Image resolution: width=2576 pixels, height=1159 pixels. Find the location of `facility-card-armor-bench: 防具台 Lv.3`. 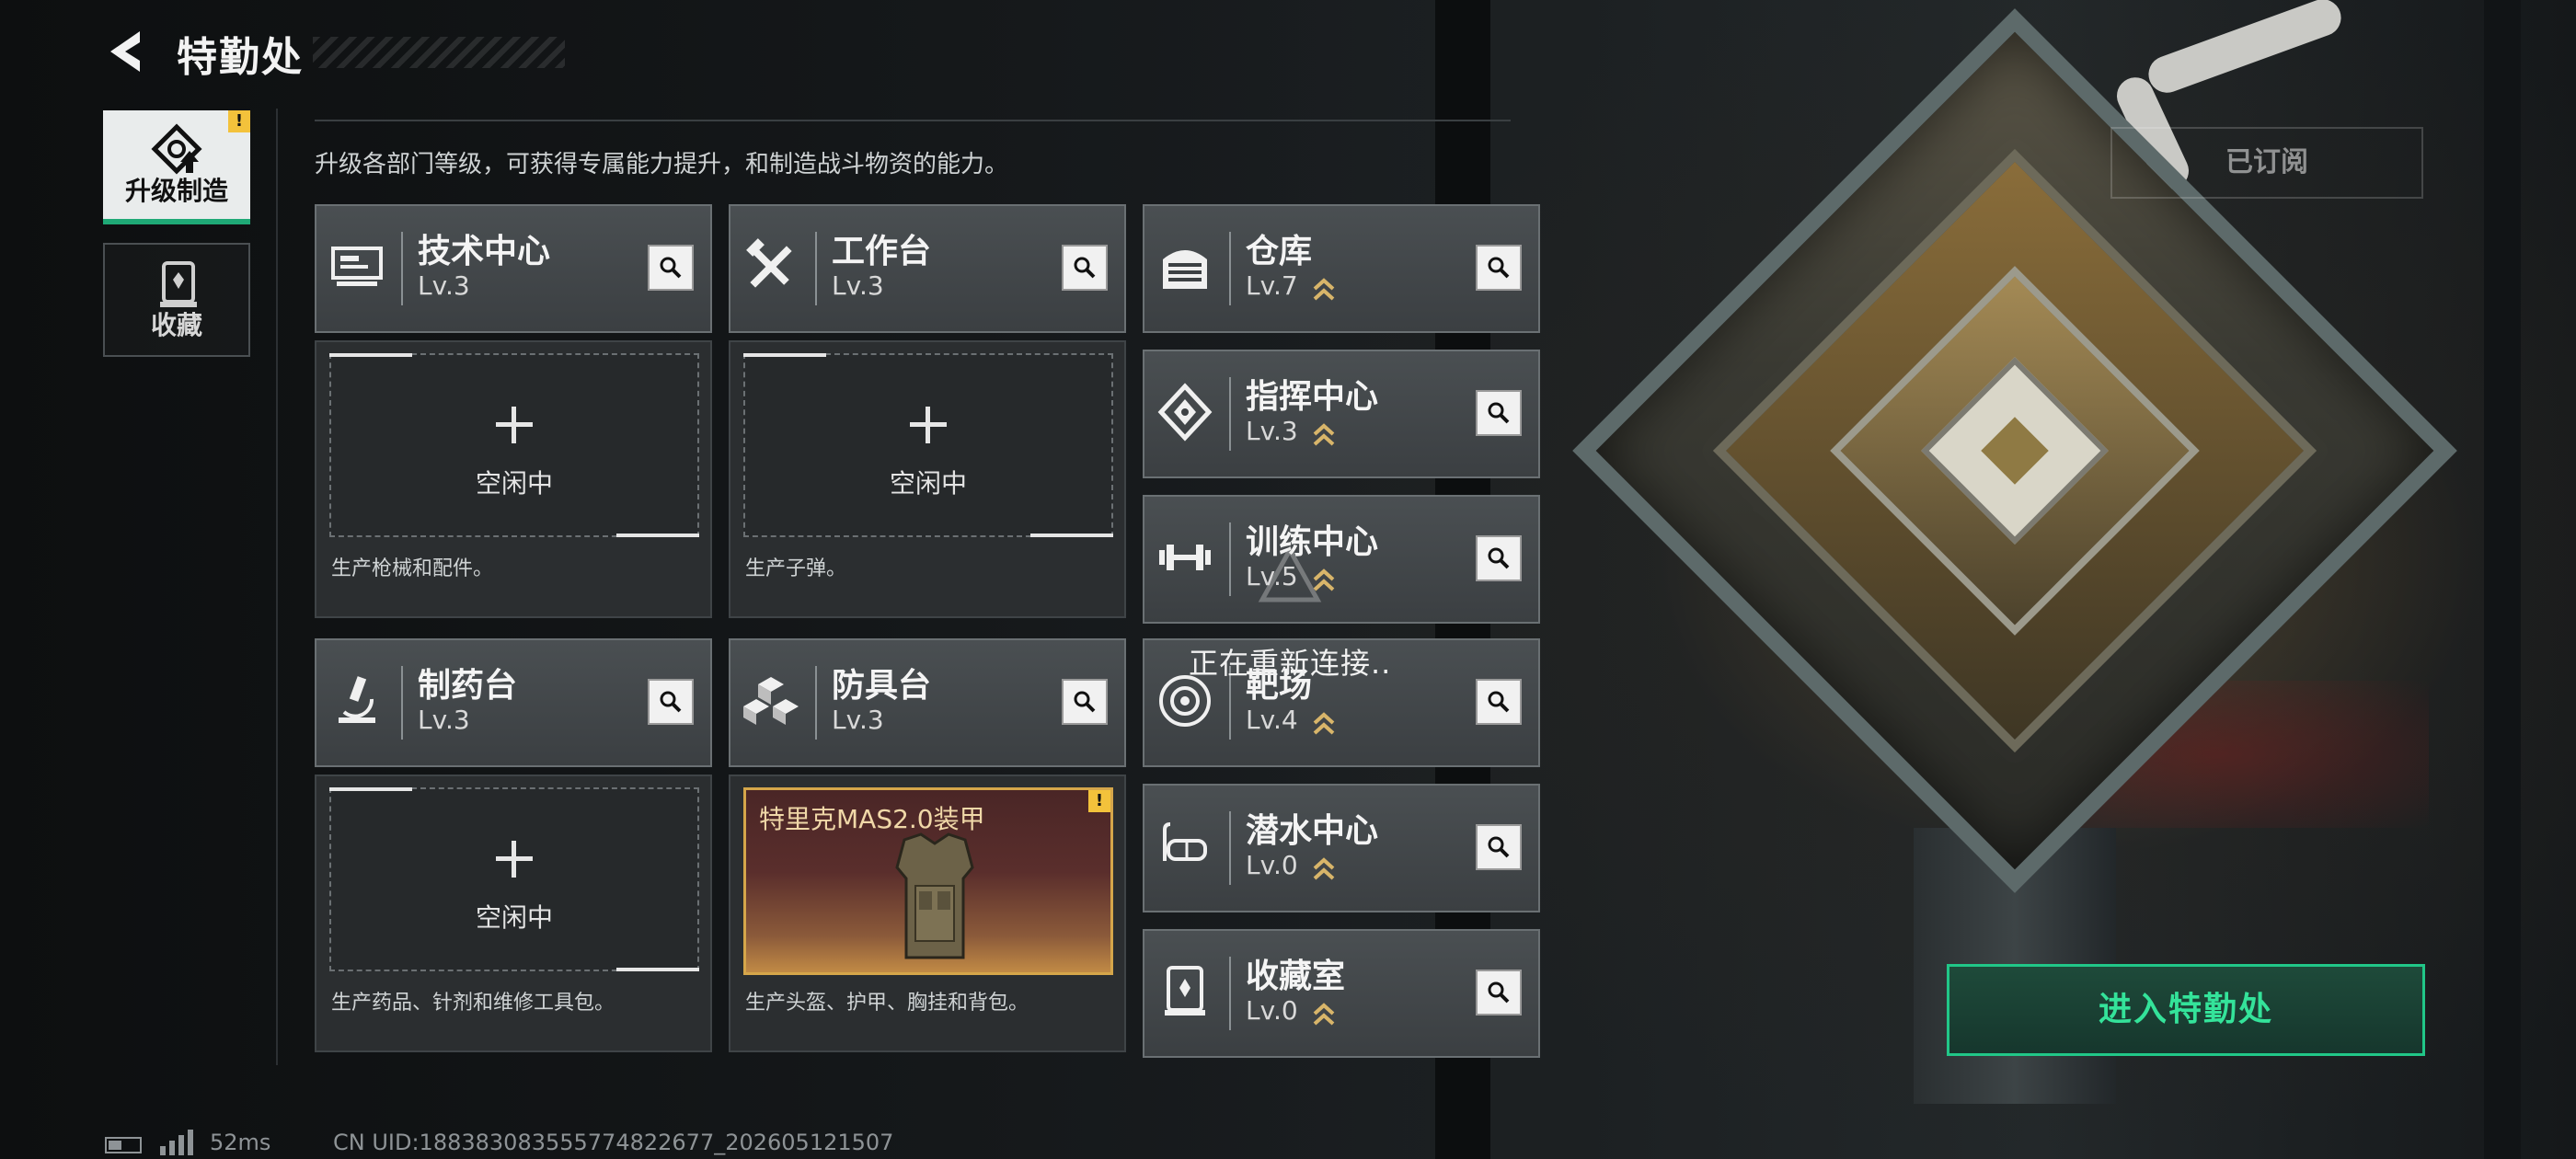

facility-card-armor-bench: 防具台 Lv.3 is located at coordinates (927, 702).